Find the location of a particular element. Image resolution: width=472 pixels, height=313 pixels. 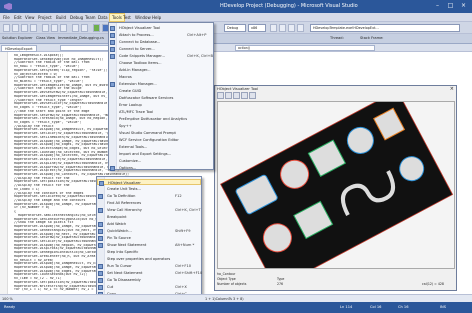

toolbox-icon is located at coordinates (300, 28).